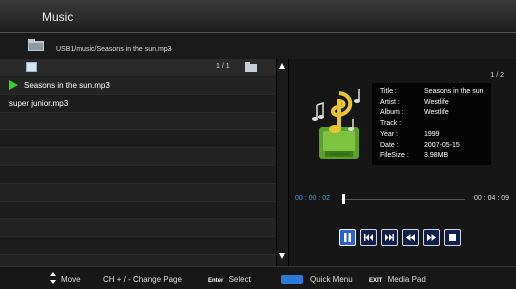 Image resolution: width=516 pixels, height=289 pixels. I want to click on app-title: Music, so click(58, 17).